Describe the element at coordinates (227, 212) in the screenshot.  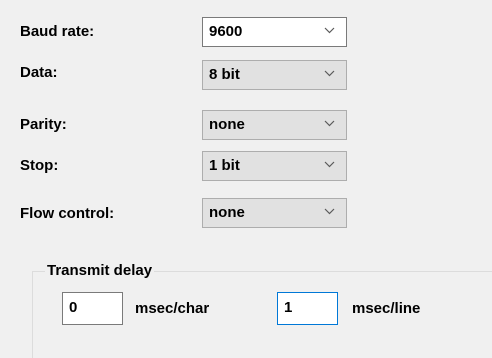
I see `flow-control-value: none` at that location.